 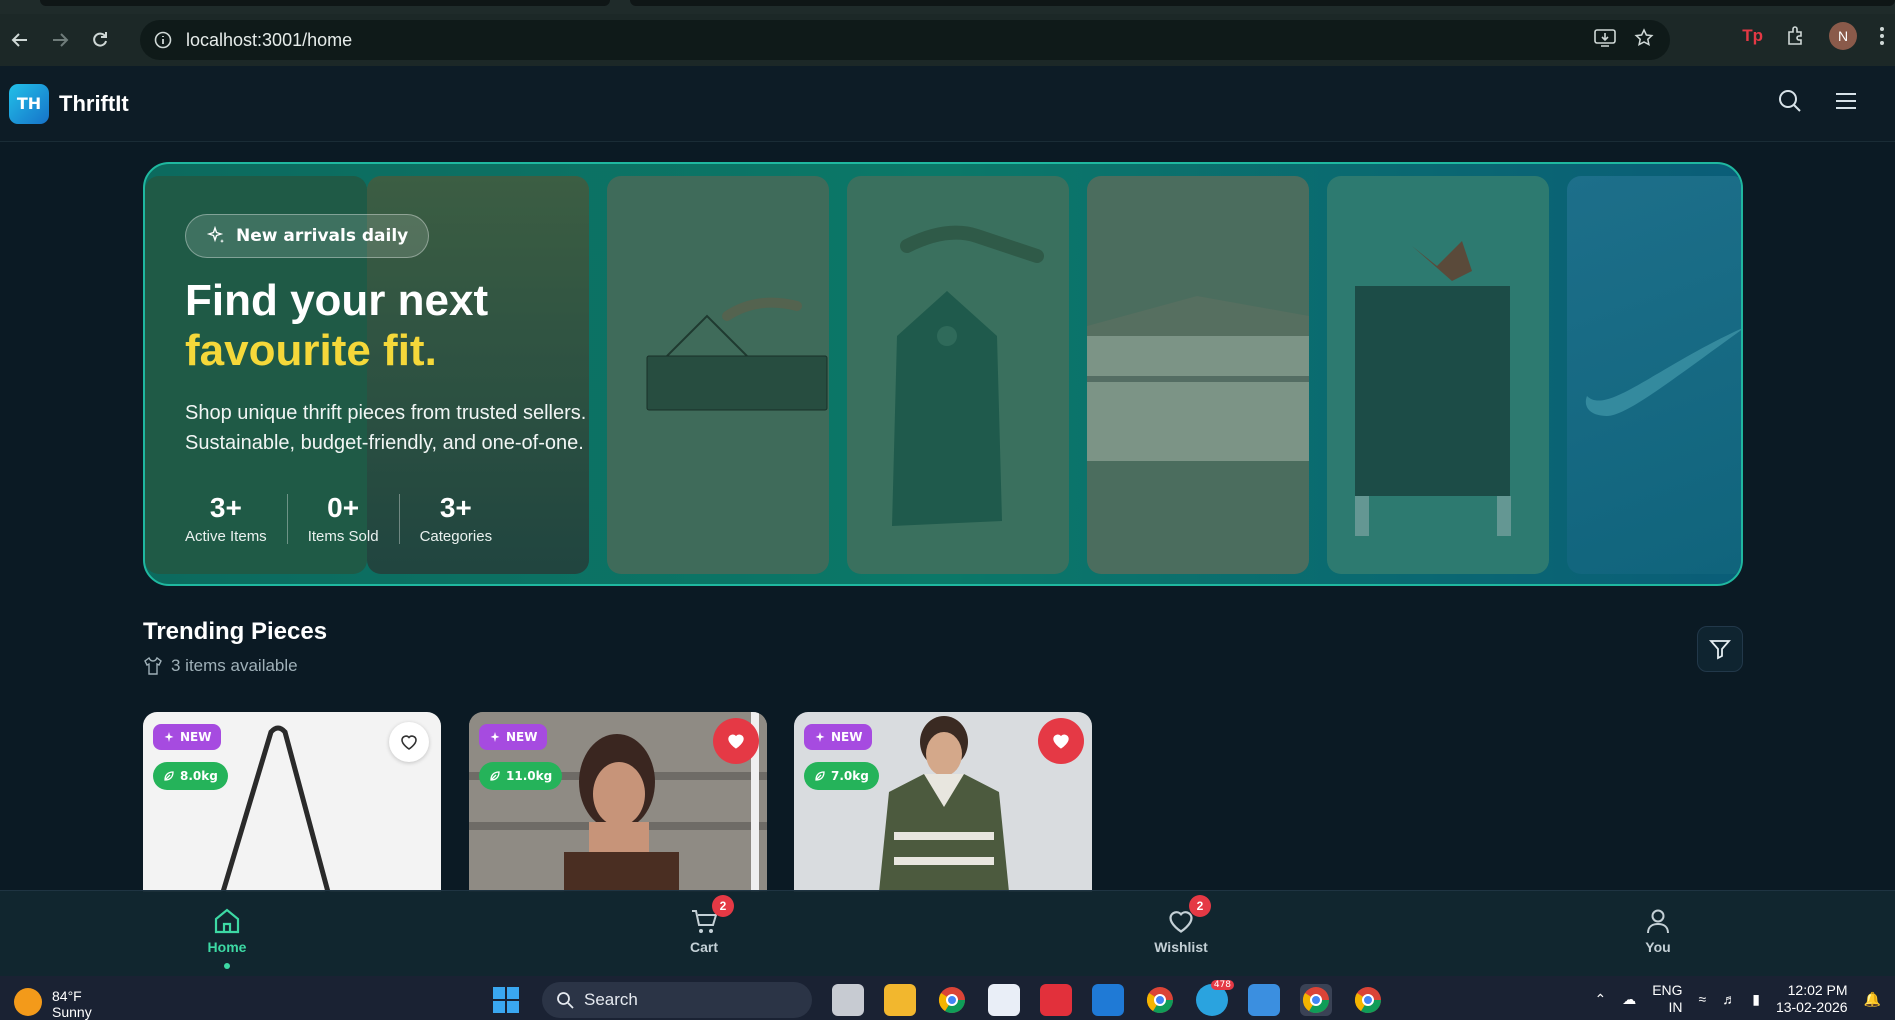 What do you see at coordinates (311, 350) in the screenshot?
I see `hero-title-accent: favourite fit.` at bounding box center [311, 350].